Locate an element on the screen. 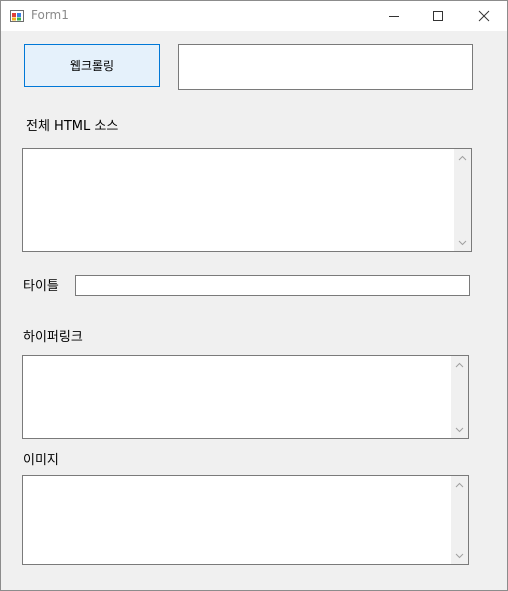 This screenshot has height=591, width=508. html-source-scrollbar is located at coordinates (462, 200).